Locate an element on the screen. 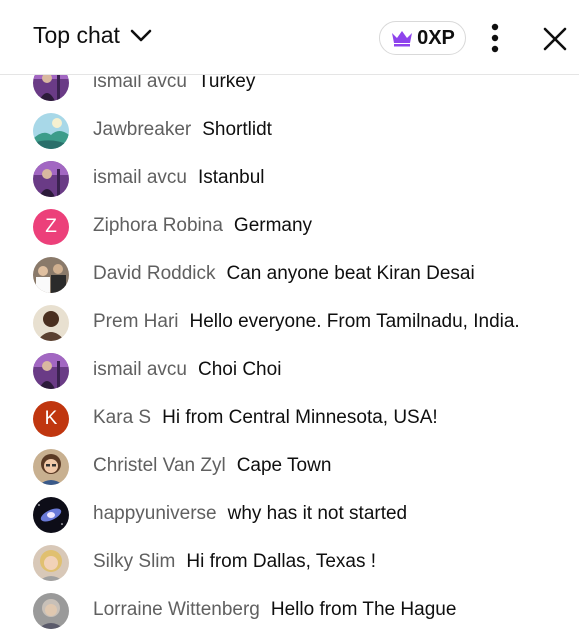  chat-message: Silky Slim Hi from Dallas, Texas ! is located at coordinates (289, 563).